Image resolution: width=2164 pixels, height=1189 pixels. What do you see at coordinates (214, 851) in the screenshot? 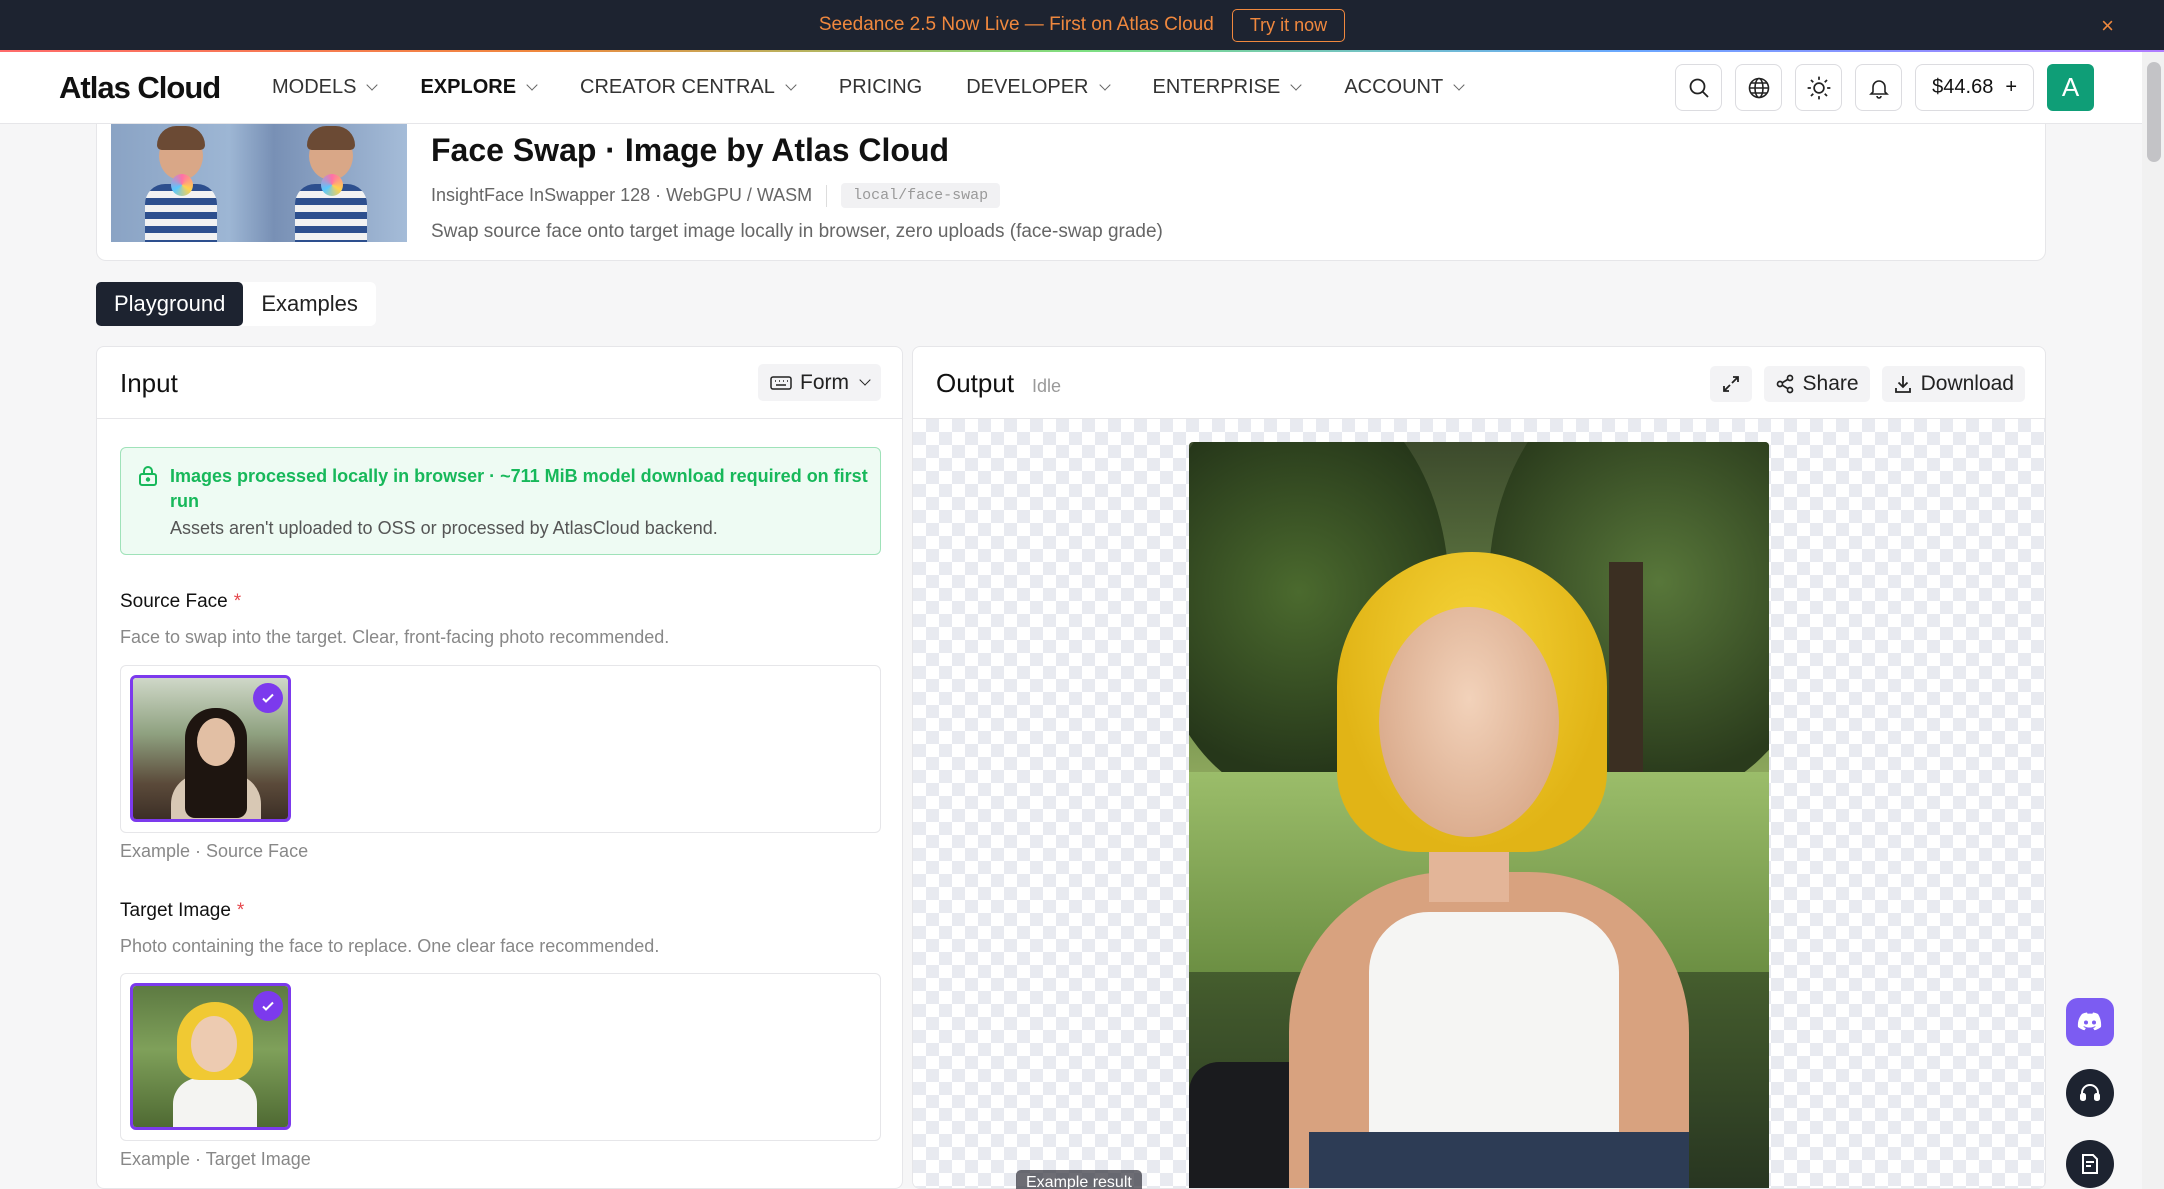
I see `source-face-caption: Example · Source Face` at bounding box center [214, 851].